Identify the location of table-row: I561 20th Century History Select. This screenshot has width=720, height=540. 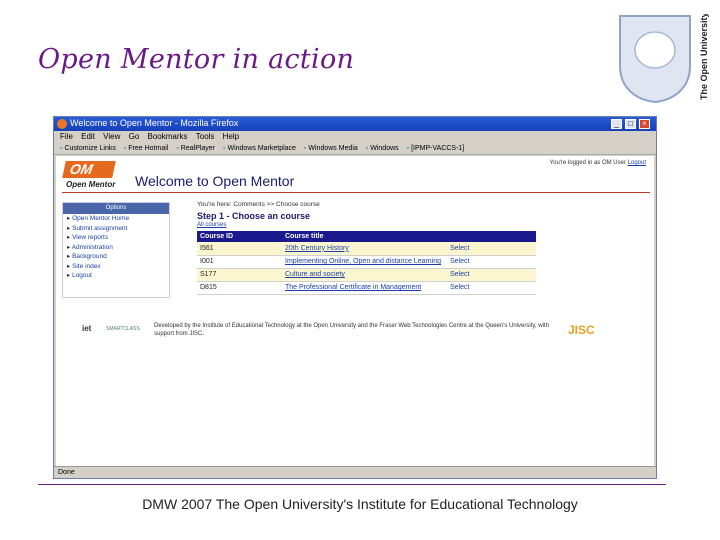
(366, 249).